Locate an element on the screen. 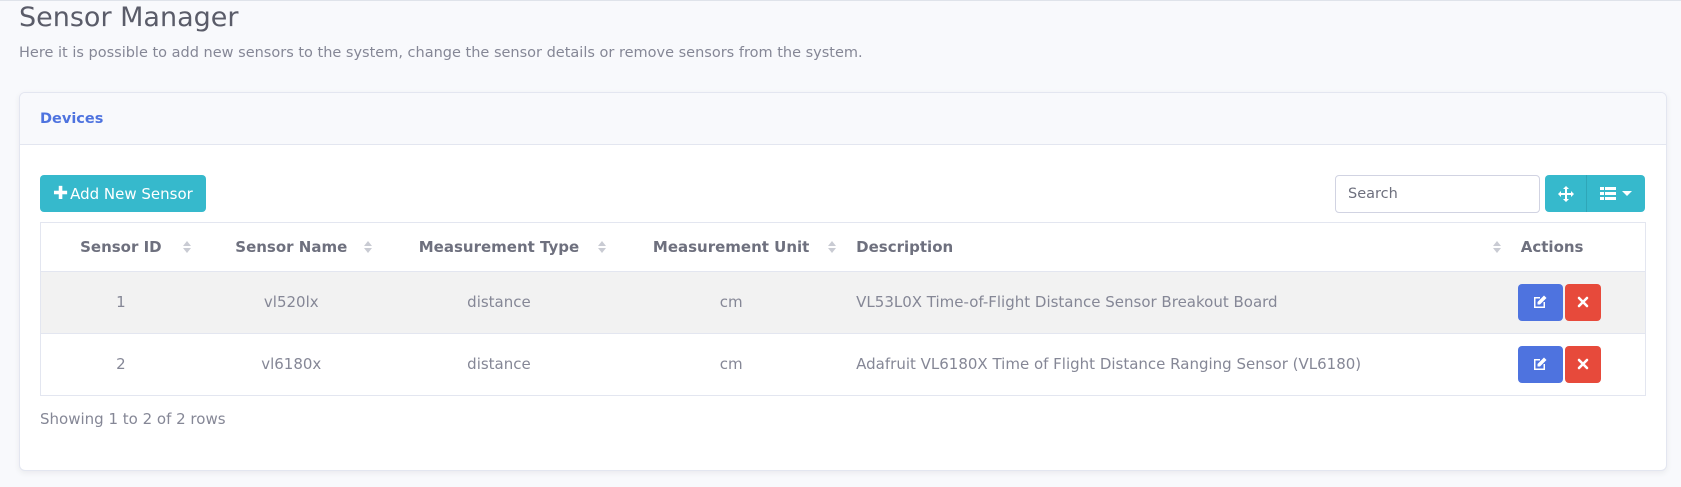 The height and width of the screenshot is (487, 1681). page-title: Sensor Manager is located at coordinates (129, 17).